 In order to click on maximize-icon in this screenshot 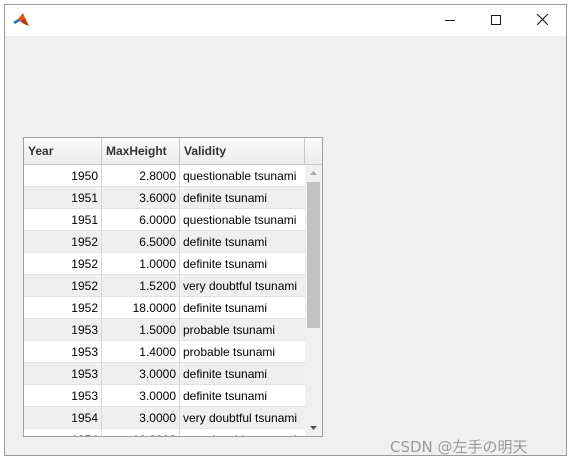, I will do `click(496, 21)`.